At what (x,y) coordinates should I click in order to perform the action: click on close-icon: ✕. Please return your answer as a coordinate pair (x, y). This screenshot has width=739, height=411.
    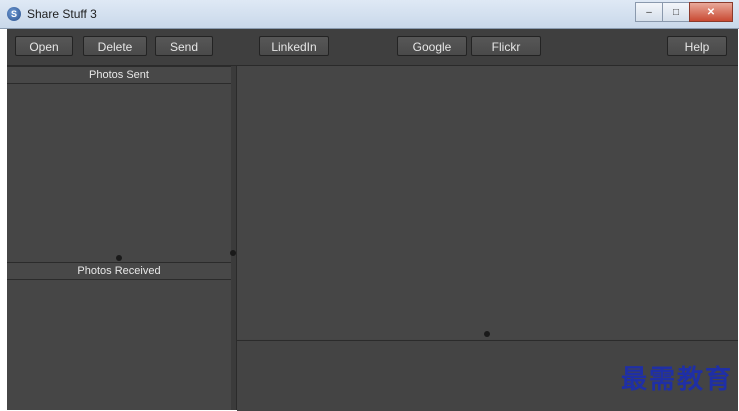
    Looking at the image, I should click on (711, 12).